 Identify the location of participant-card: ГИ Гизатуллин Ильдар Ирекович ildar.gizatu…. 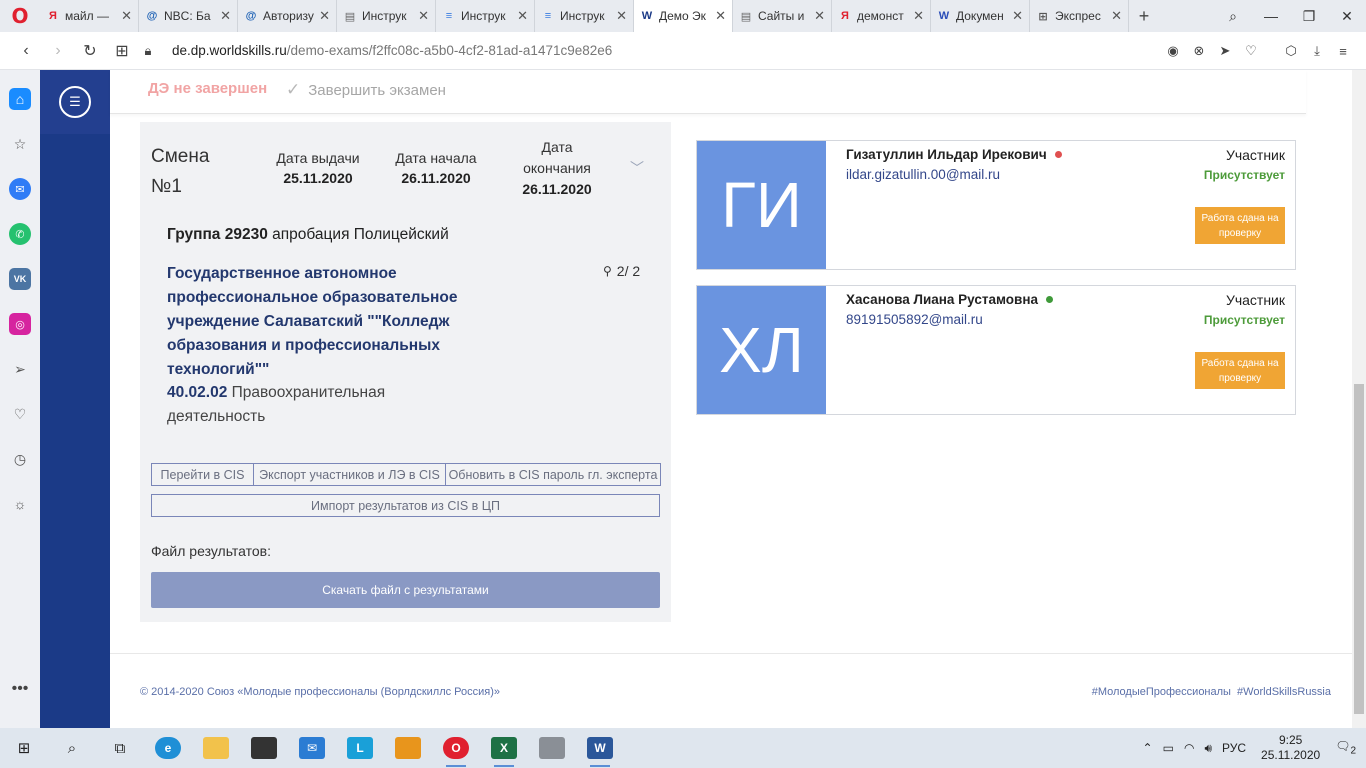
(996, 205).